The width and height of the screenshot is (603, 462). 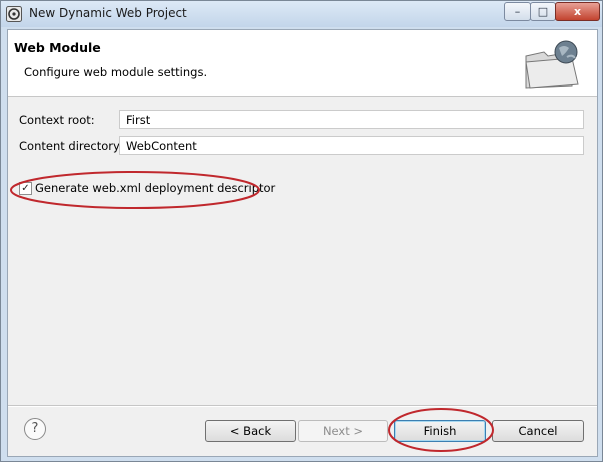 I want to click on back-button: < Back, so click(x=250, y=431).